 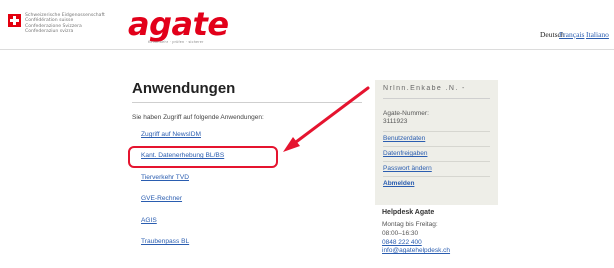 What do you see at coordinates (326, 119) in the screenshot?
I see `pointer-arrow-icon` at bounding box center [326, 119].